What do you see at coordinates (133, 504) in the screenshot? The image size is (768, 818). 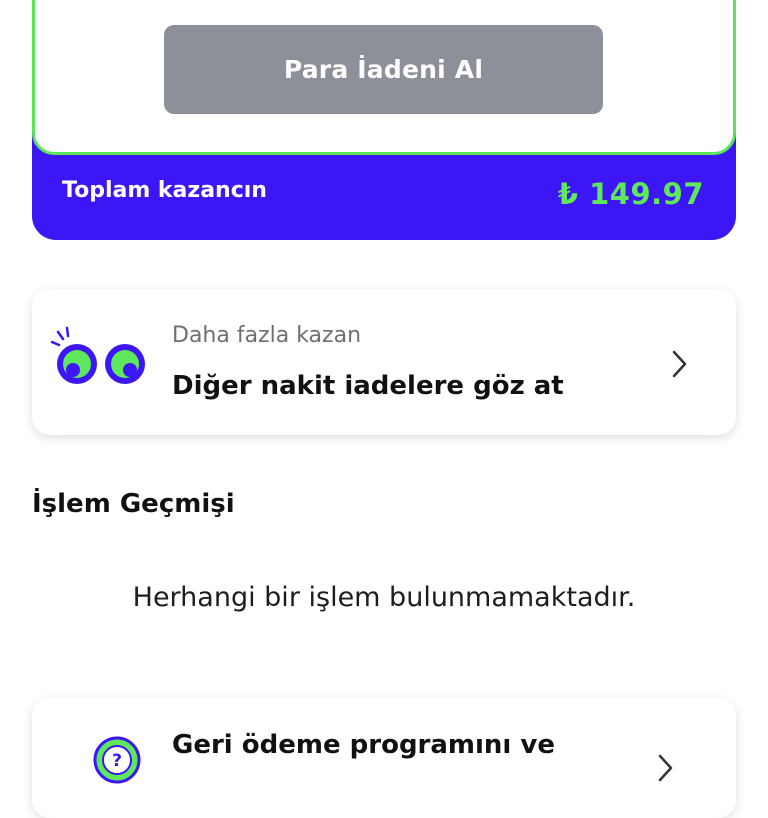 I see `transaction-history-title: İşlem Geçmişi` at bounding box center [133, 504].